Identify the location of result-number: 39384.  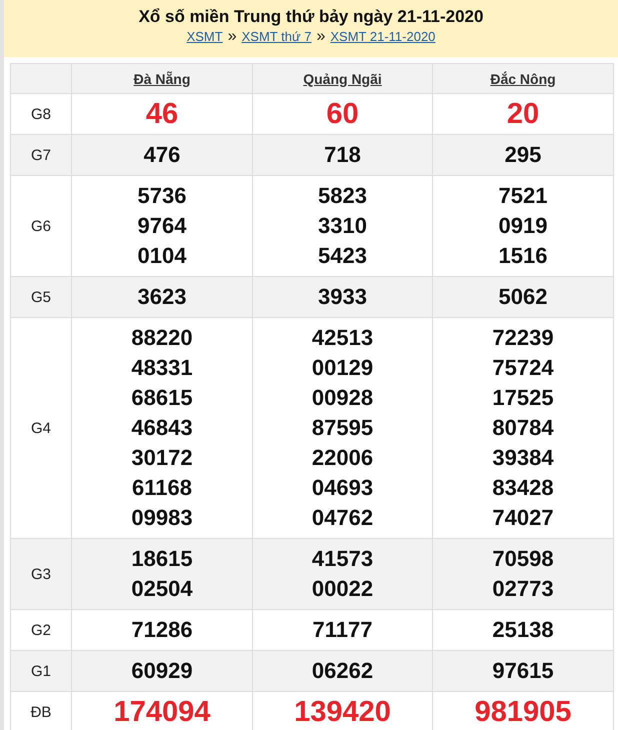
(523, 458).